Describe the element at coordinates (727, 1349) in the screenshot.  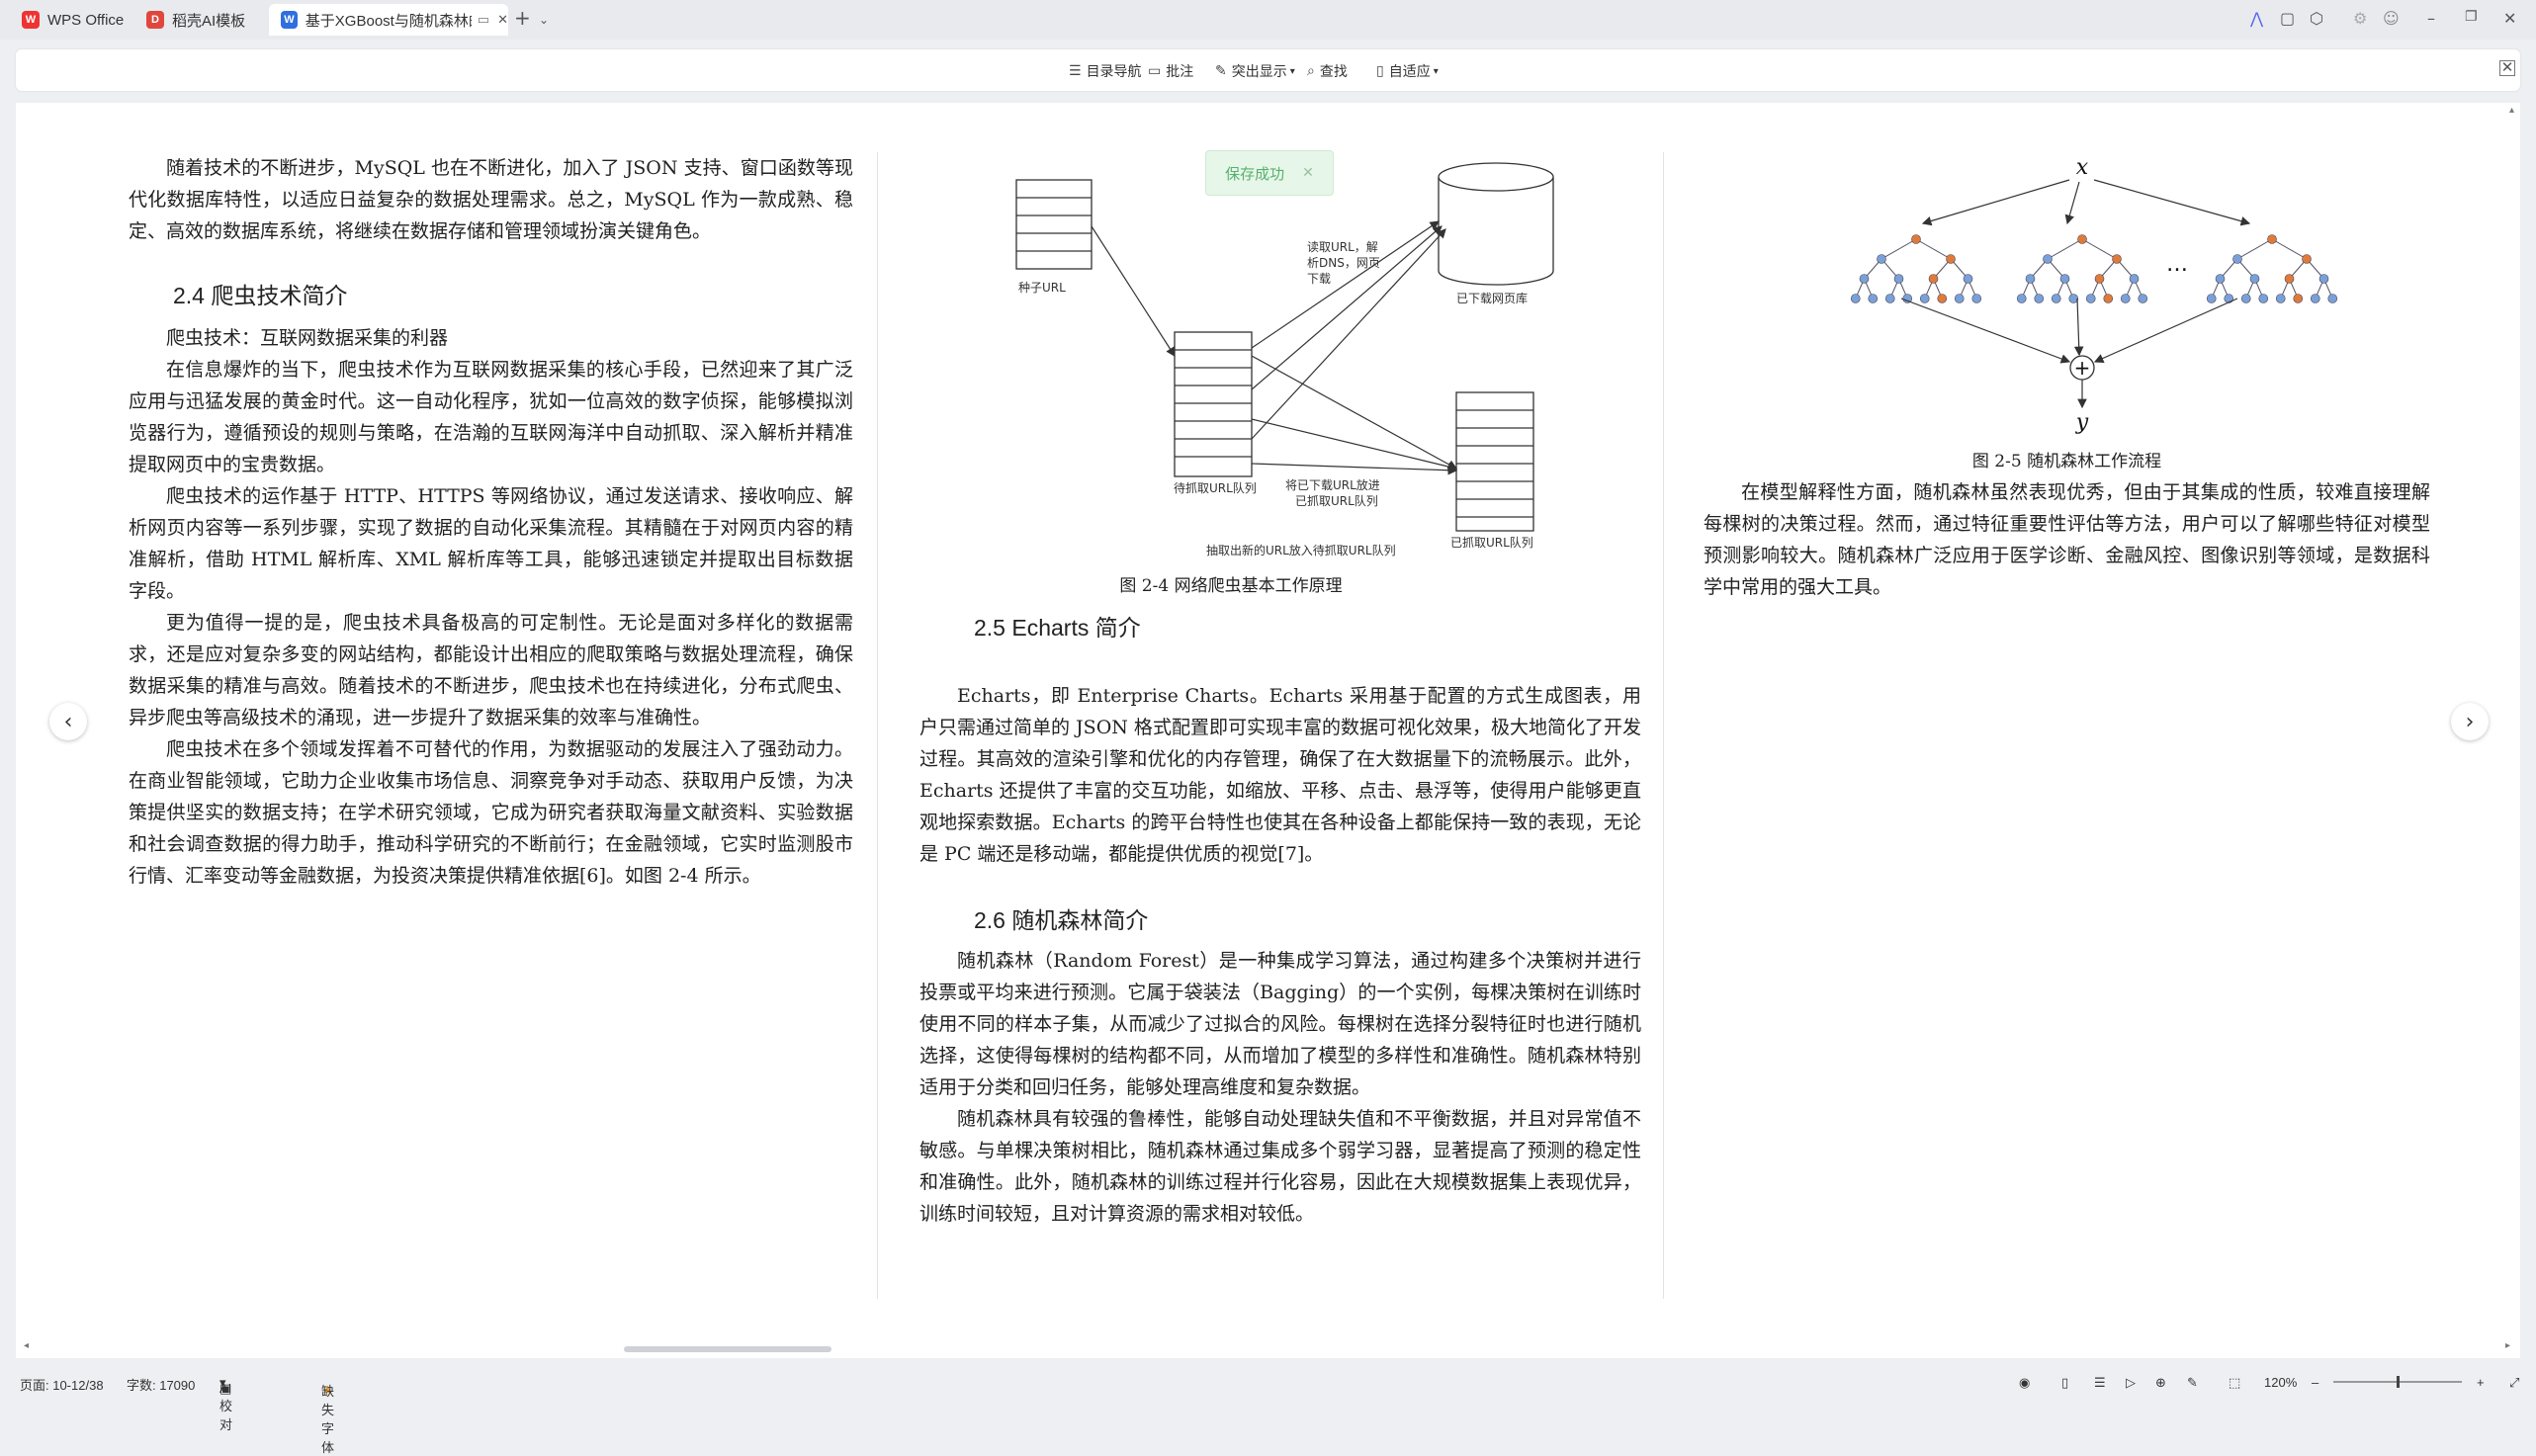
I see `horizontal-scrollbar-thumb` at that location.